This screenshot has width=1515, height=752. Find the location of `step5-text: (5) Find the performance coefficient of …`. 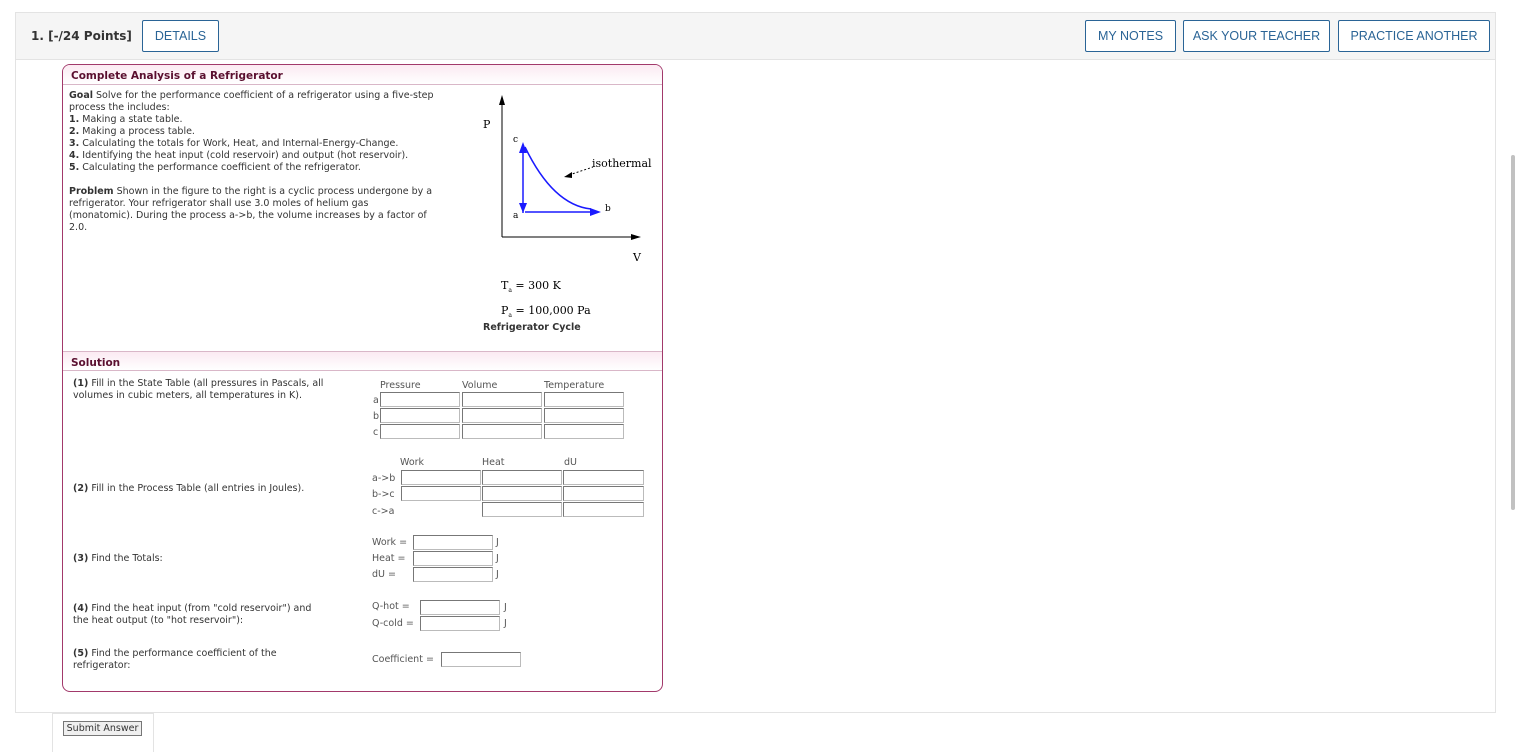

step5-text: (5) Find the performance coefficient of … is located at coordinates (175, 659).